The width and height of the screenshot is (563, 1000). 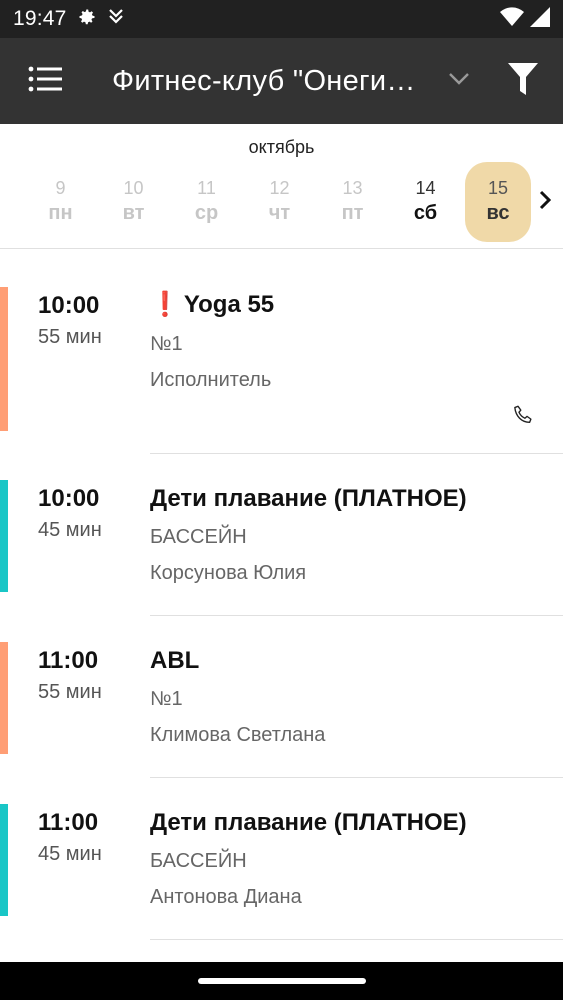 I want to click on day-number: 13, so click(x=352, y=188).